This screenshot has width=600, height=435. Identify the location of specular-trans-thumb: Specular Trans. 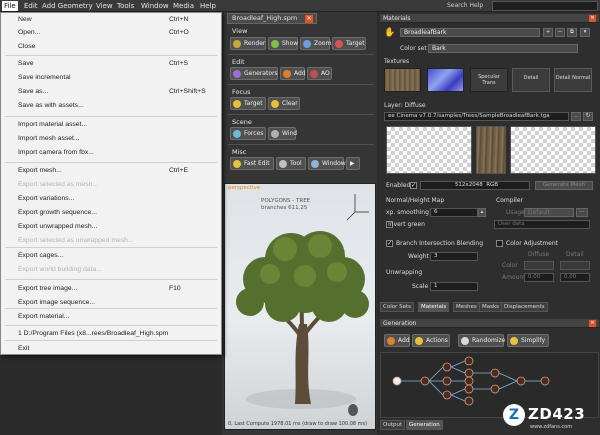
(489, 80).